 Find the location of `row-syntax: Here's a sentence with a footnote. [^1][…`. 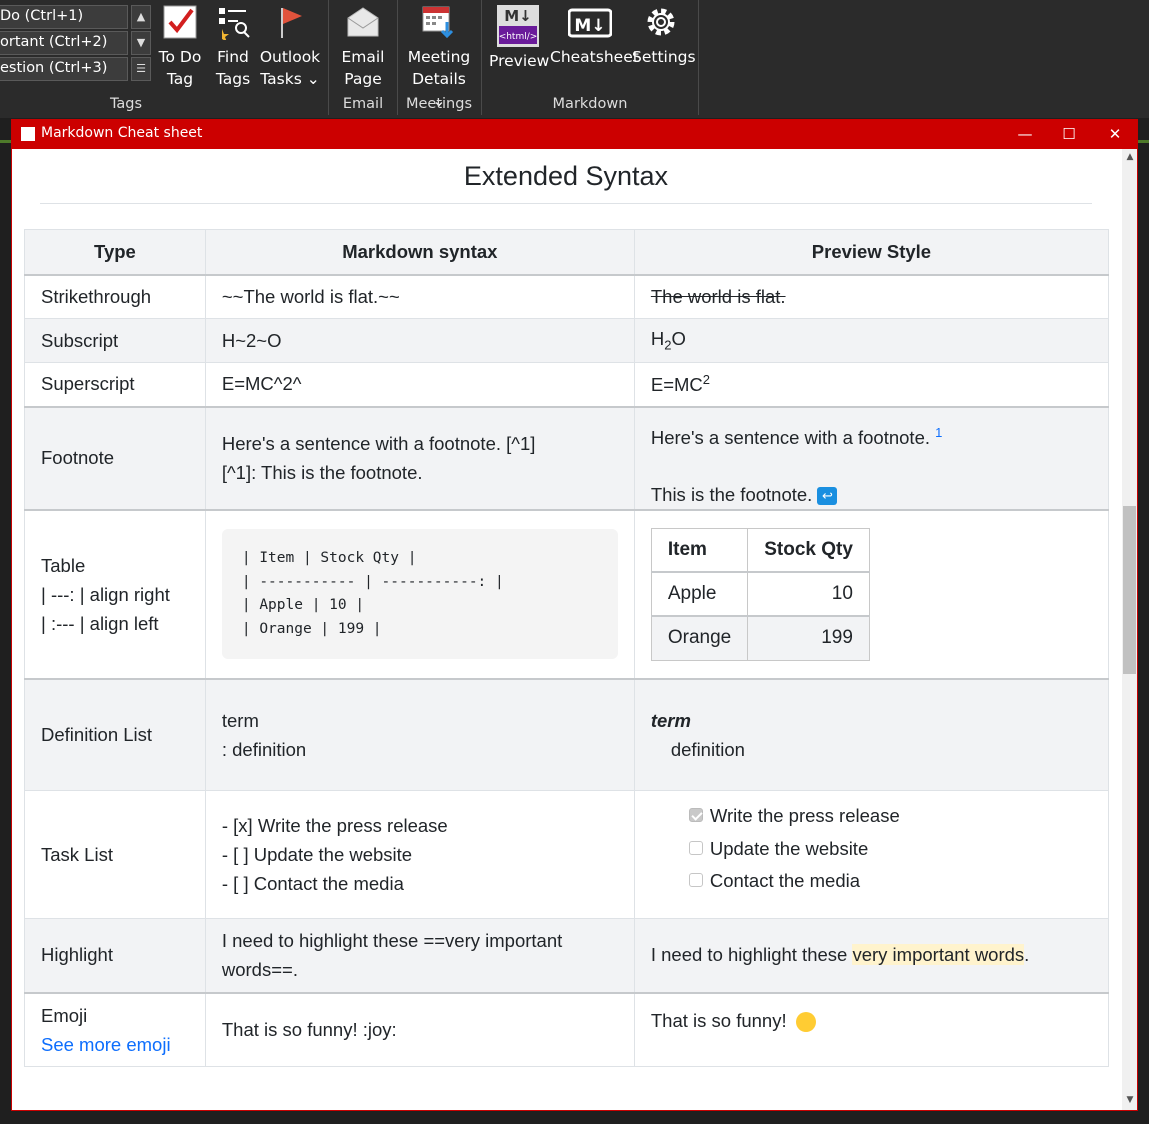

row-syntax: Here's a sentence with a footnote. [^1][… is located at coordinates (419, 458).